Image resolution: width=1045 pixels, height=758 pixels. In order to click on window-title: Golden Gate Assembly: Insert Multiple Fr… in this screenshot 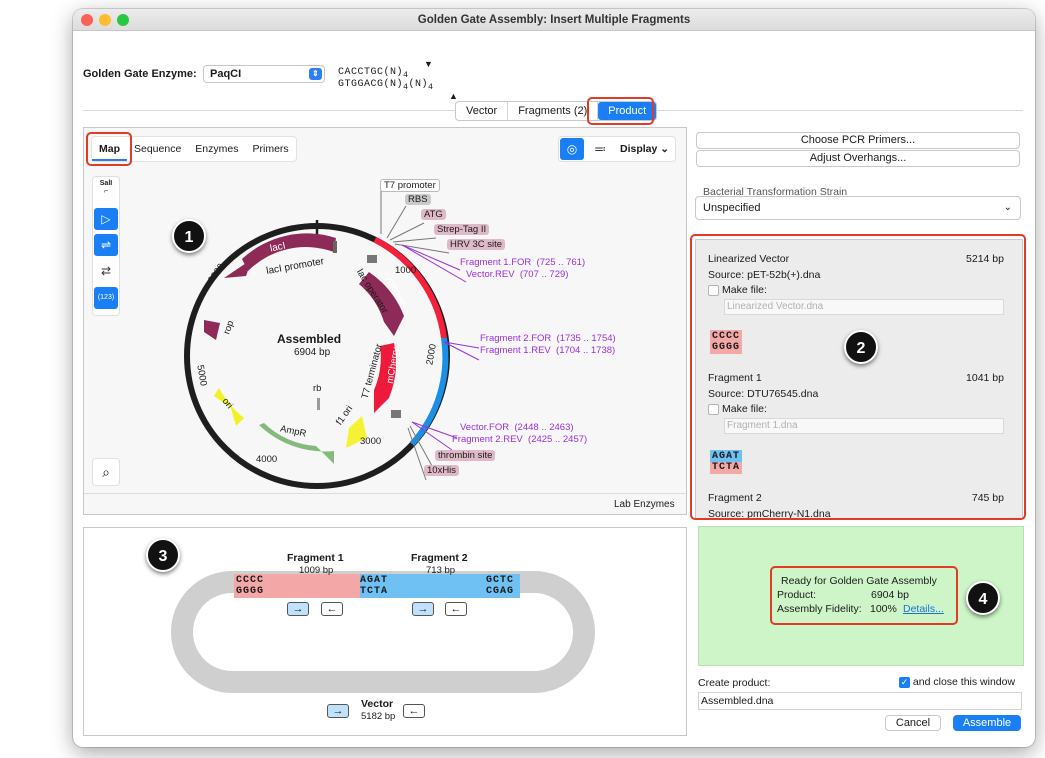, I will do `click(554, 20)`.